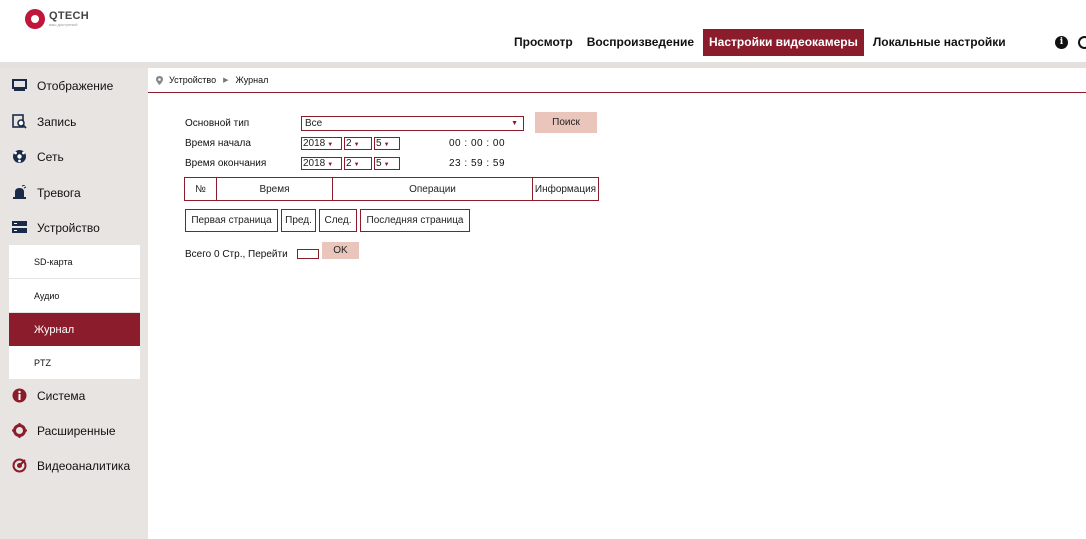 This screenshot has height=539, width=1086. I want to click on record-search-icon, so click(19, 122).